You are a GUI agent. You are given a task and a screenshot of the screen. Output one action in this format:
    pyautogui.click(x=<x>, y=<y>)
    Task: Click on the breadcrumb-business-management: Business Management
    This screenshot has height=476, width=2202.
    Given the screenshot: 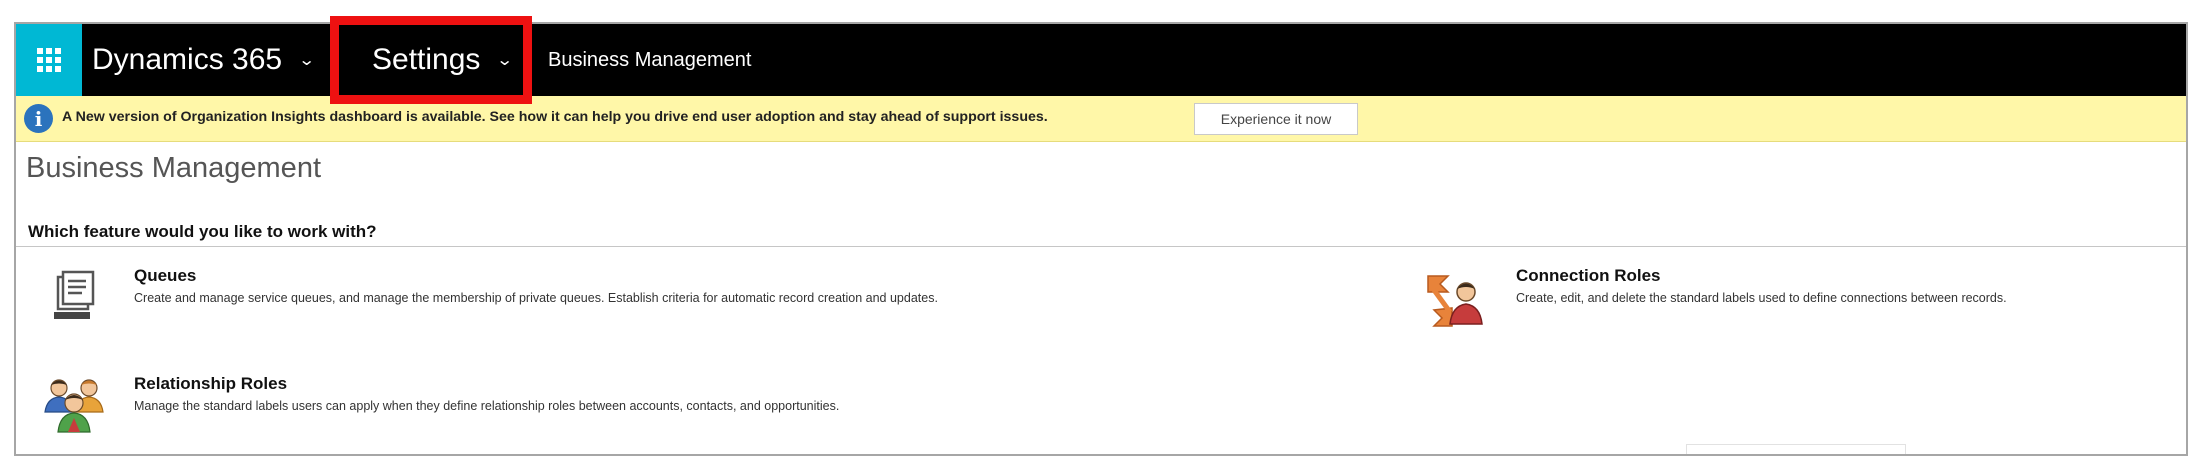 What is the action you would take?
    pyautogui.click(x=649, y=60)
    